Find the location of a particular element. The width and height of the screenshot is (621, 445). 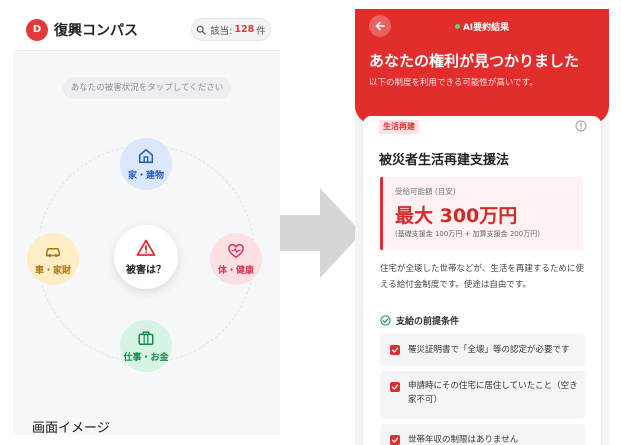

category-car-label: 車・家財 is located at coordinates (52, 271).